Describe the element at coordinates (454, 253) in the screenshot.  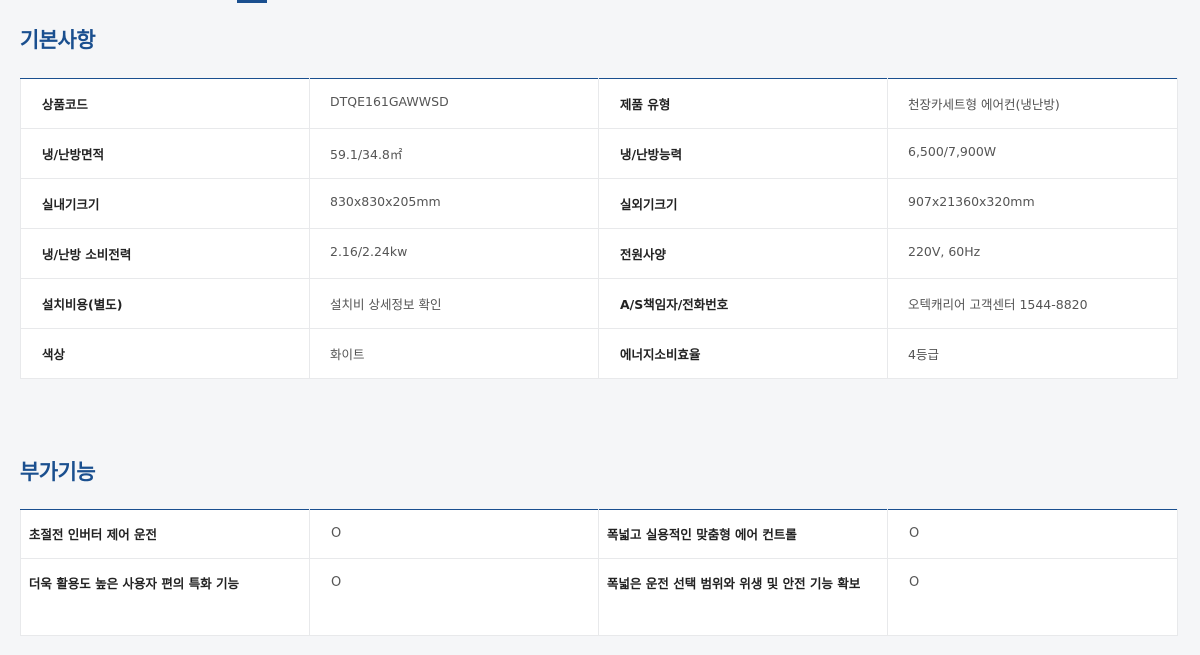
I see `spec-value: 2.16/2.24kw` at that location.